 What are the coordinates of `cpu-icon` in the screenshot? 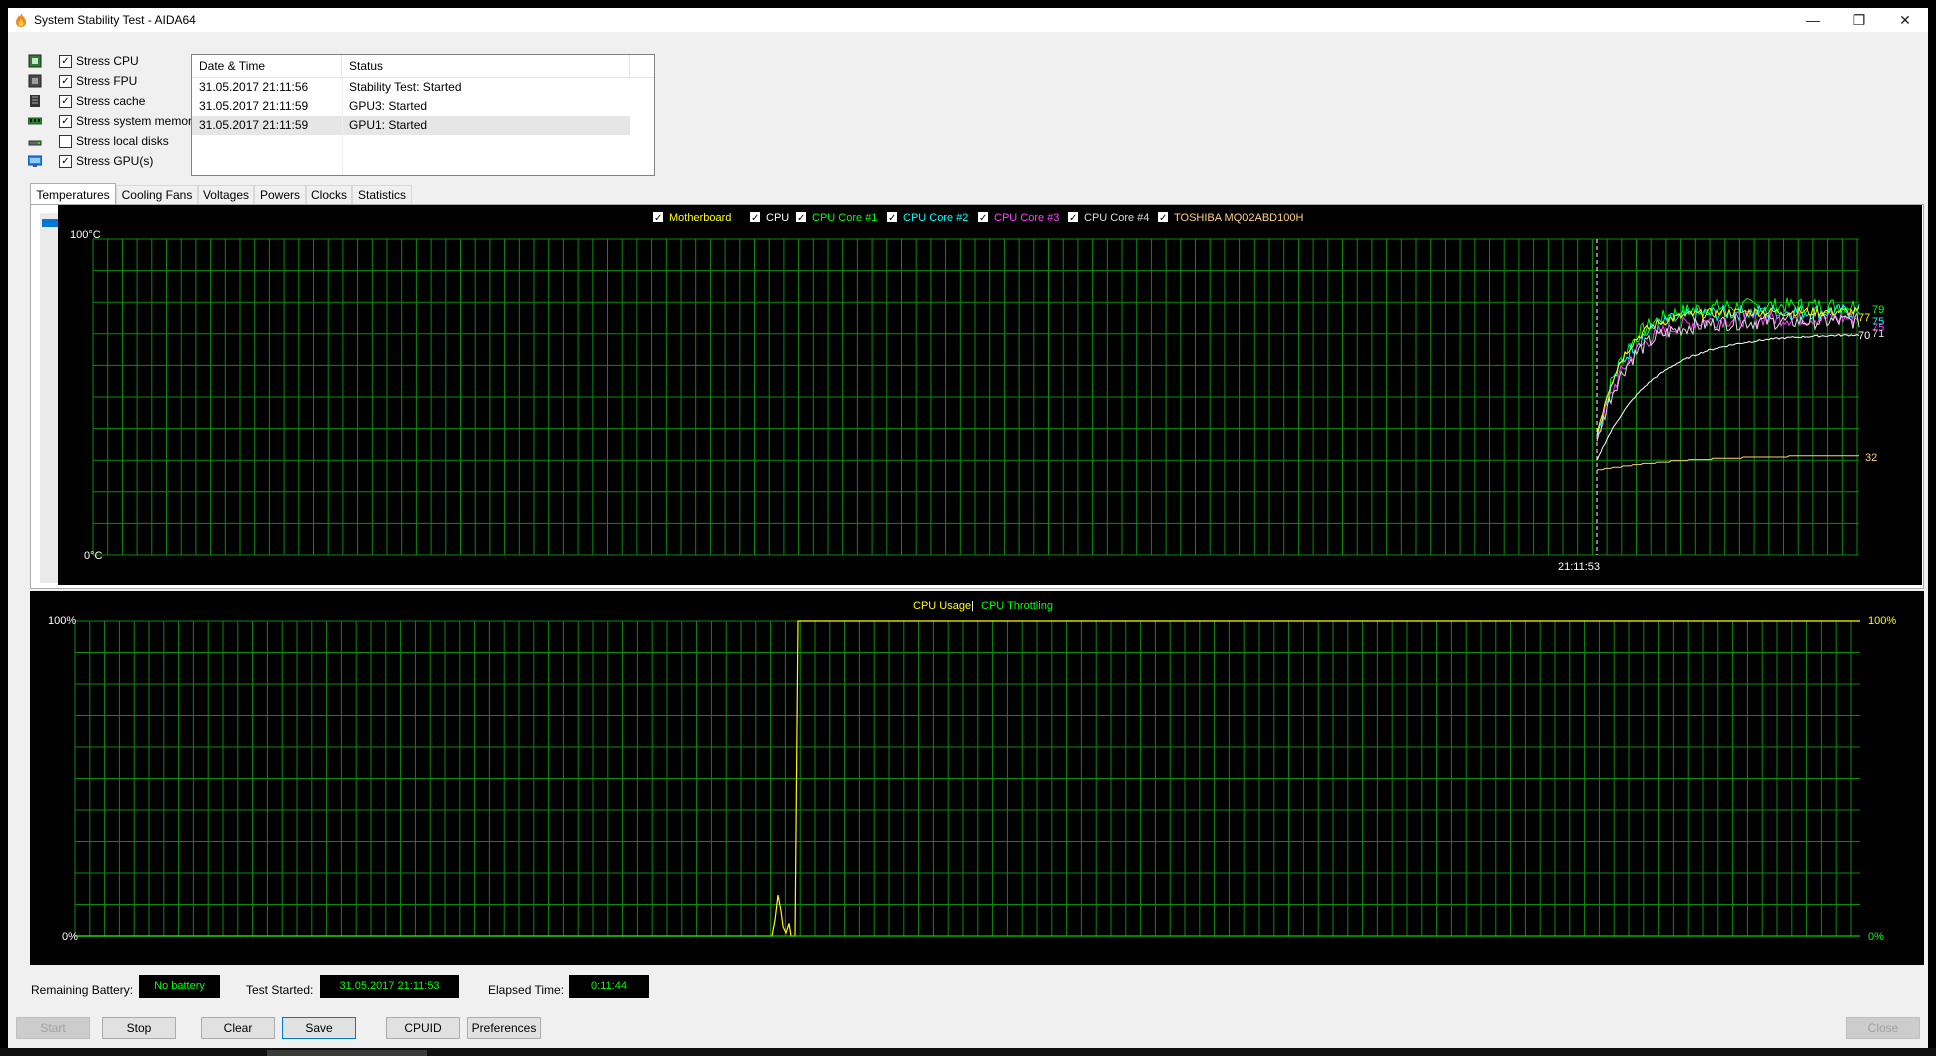 It's located at (35, 61).